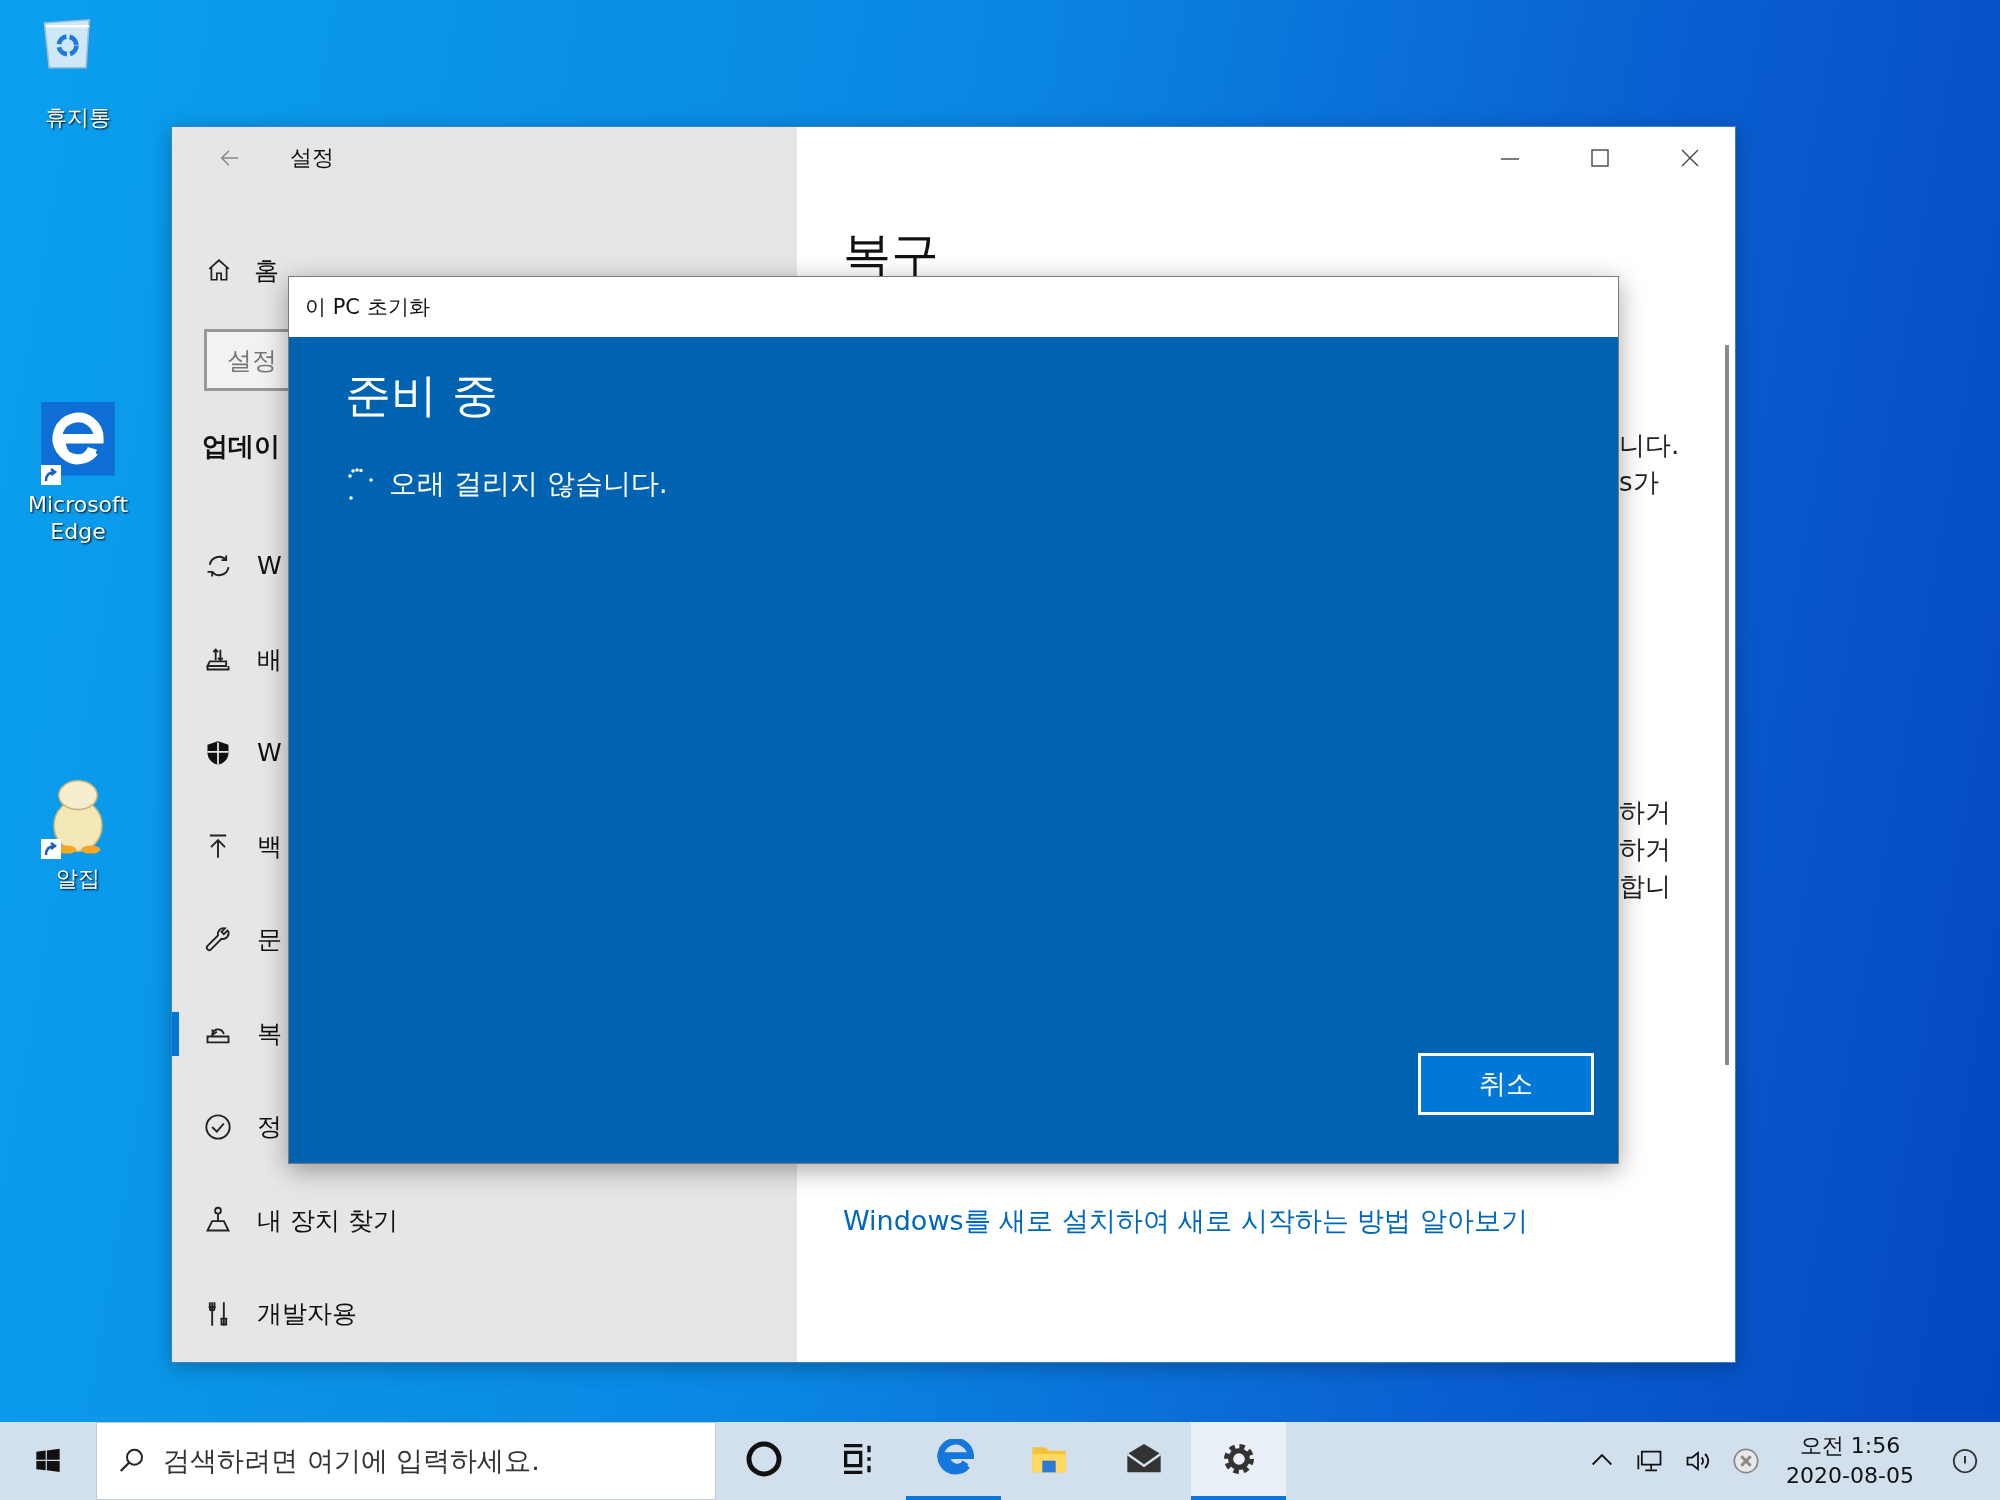 This screenshot has height=1500, width=2000. Describe the element at coordinates (219, 270) in the screenshot. I see `home-icon` at that location.